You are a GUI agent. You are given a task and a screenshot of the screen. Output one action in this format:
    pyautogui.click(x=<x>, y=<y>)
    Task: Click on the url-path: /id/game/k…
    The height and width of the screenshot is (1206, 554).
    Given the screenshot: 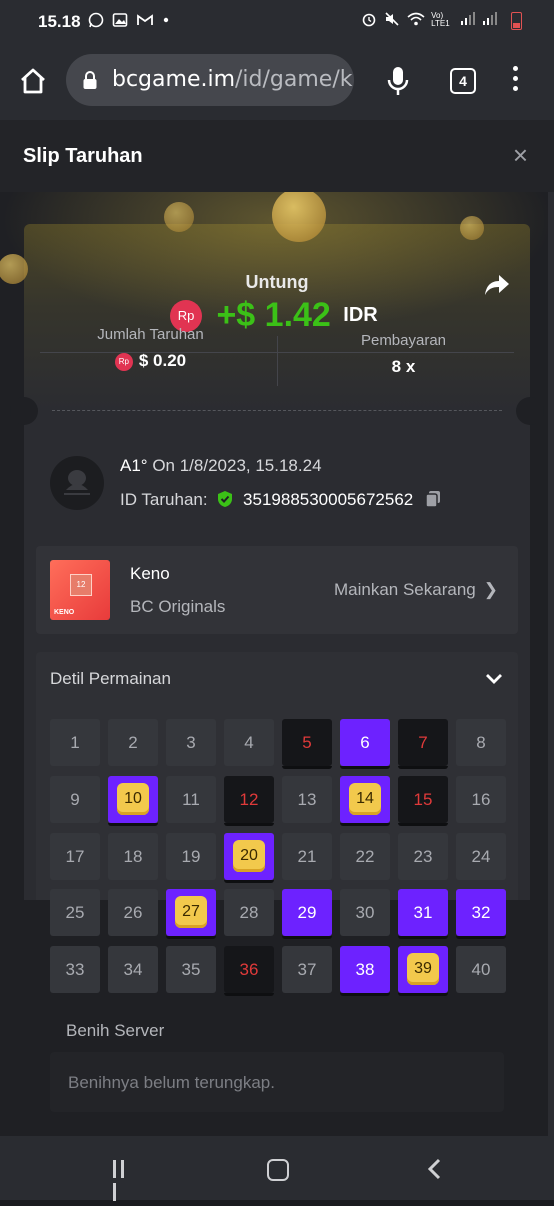 What is the action you would take?
    pyautogui.click(x=294, y=79)
    